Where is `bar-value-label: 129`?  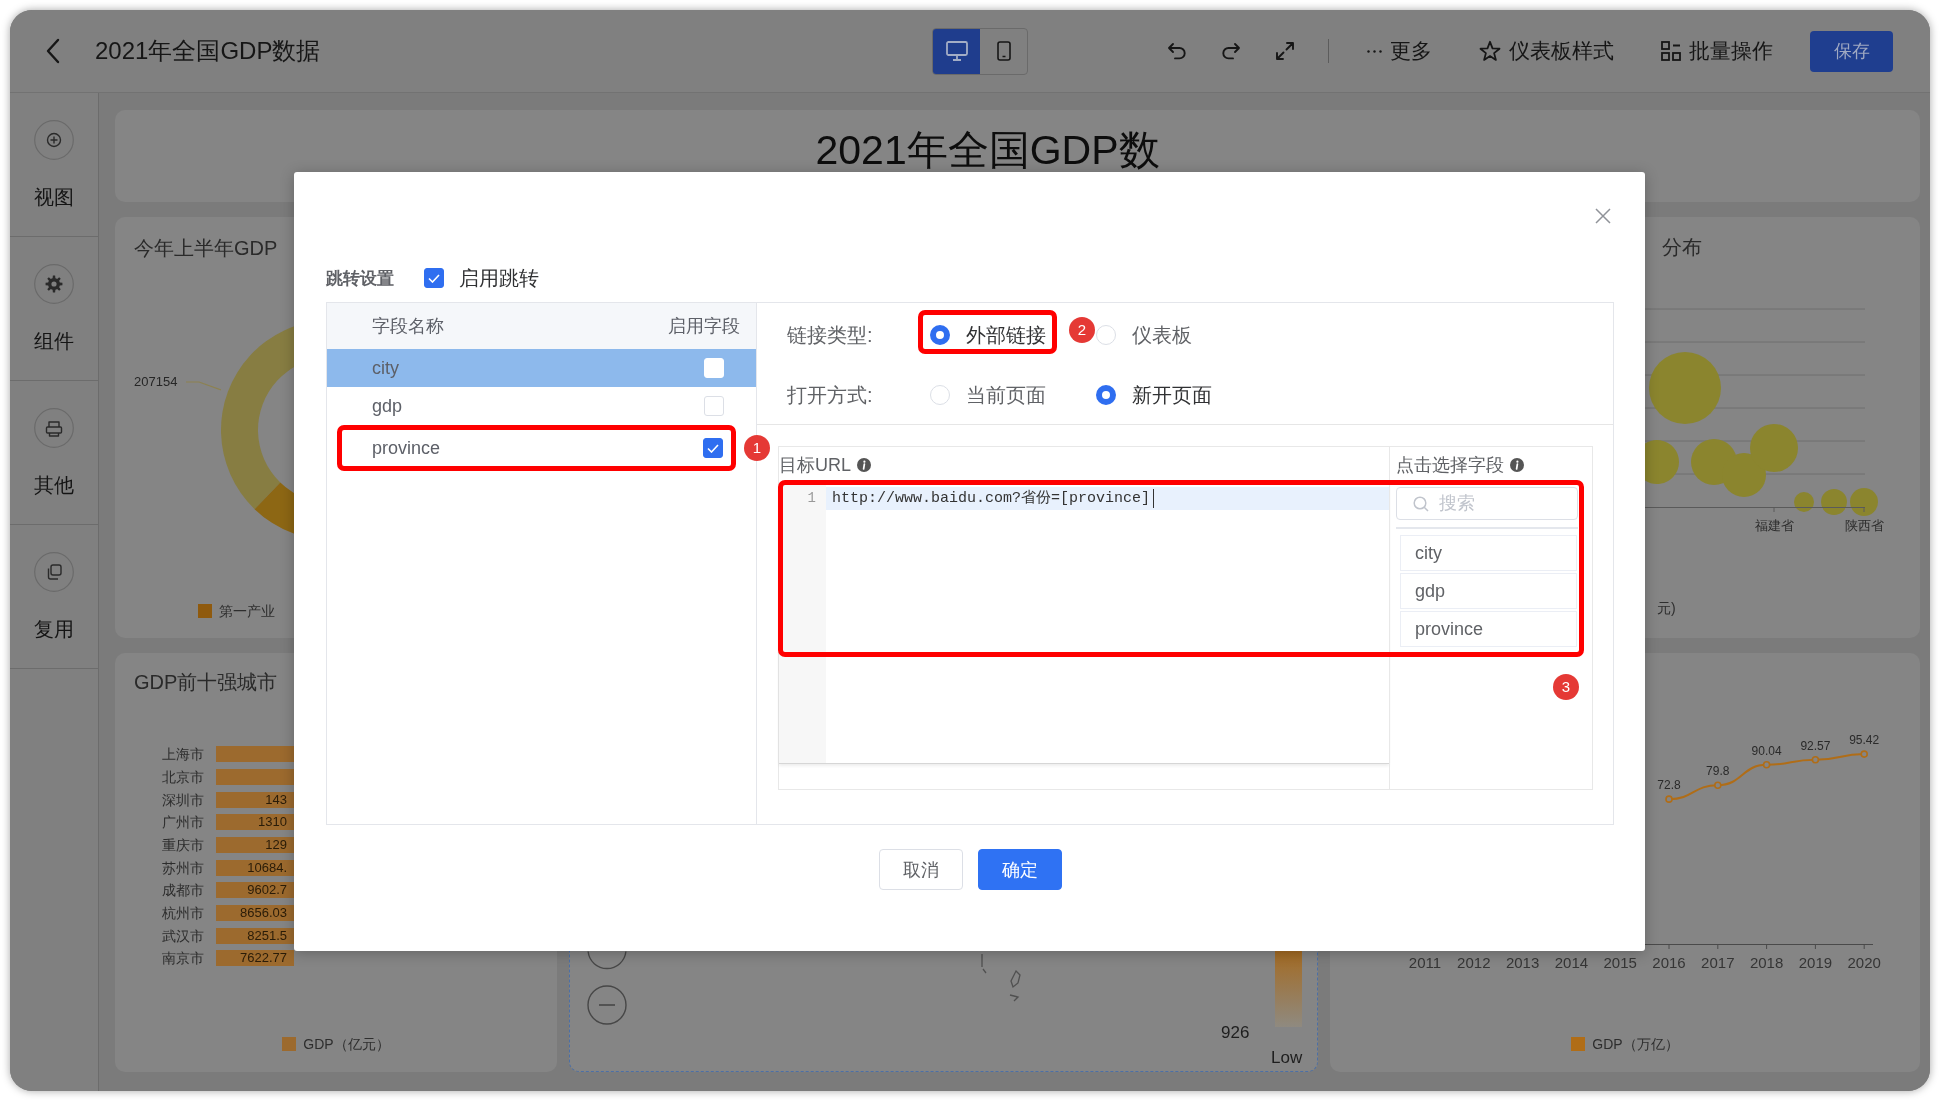
bar-value-label: 129 is located at coordinates (276, 844).